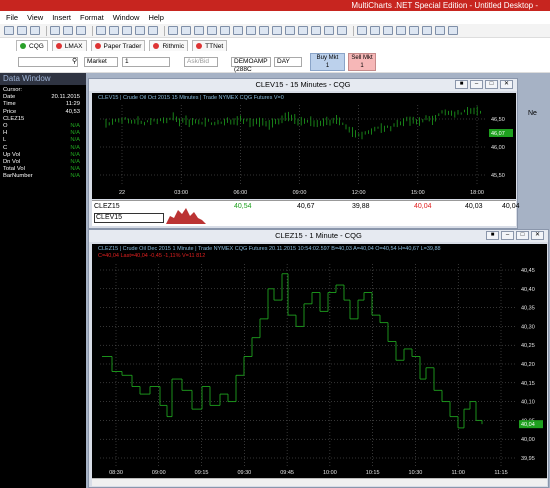  I want to click on filter-icon, so click(342, 30).